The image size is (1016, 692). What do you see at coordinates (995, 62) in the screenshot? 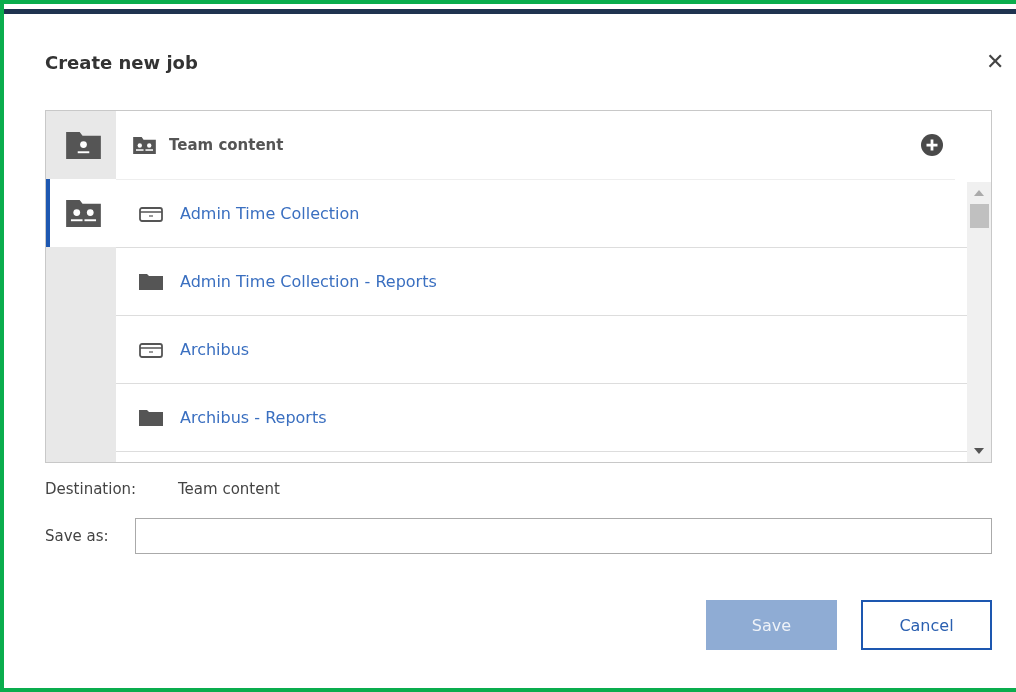
I see `close-button: ✕` at bounding box center [995, 62].